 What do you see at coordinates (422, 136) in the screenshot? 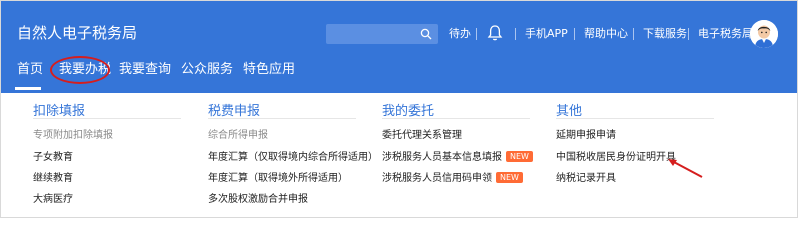
I see `menu-item: 委托代理关系管理` at bounding box center [422, 136].